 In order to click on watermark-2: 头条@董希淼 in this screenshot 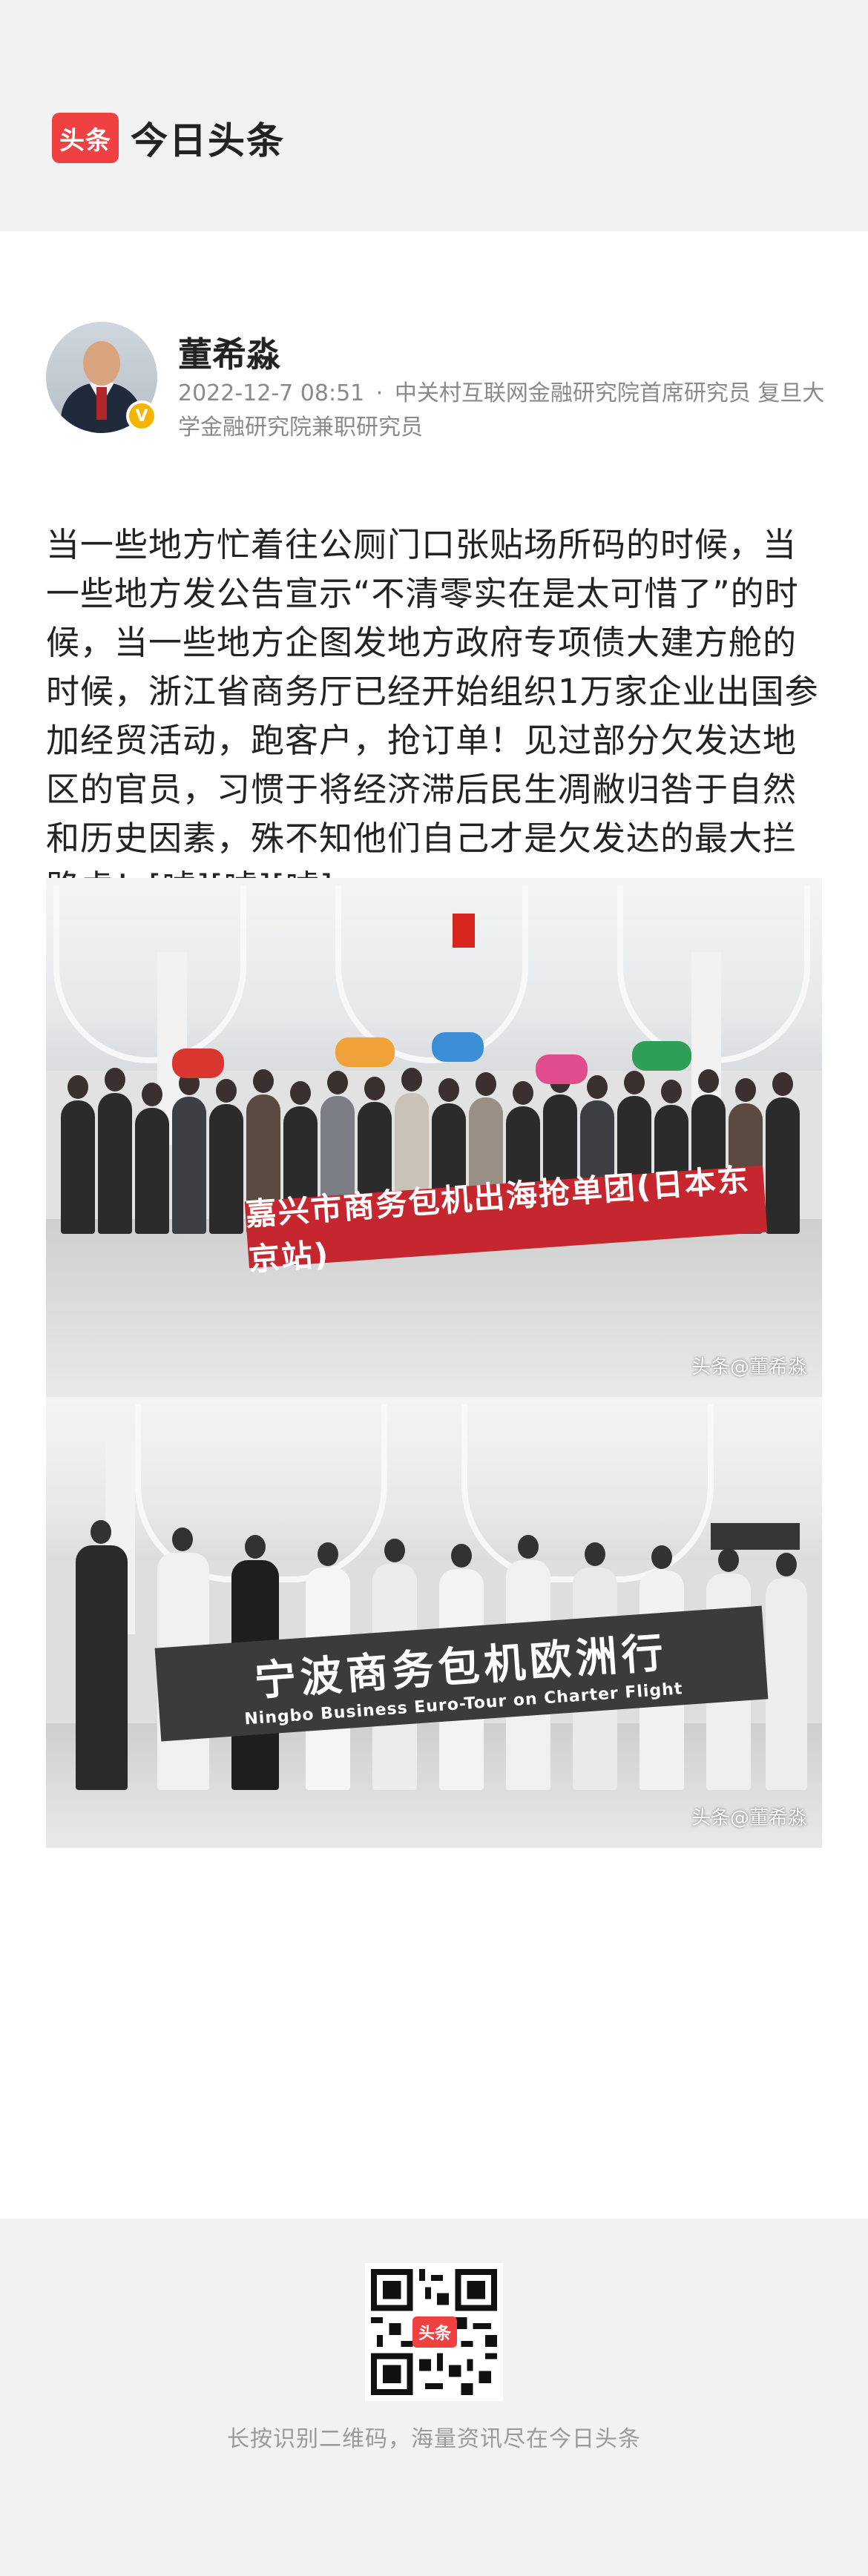, I will do `click(749, 1818)`.